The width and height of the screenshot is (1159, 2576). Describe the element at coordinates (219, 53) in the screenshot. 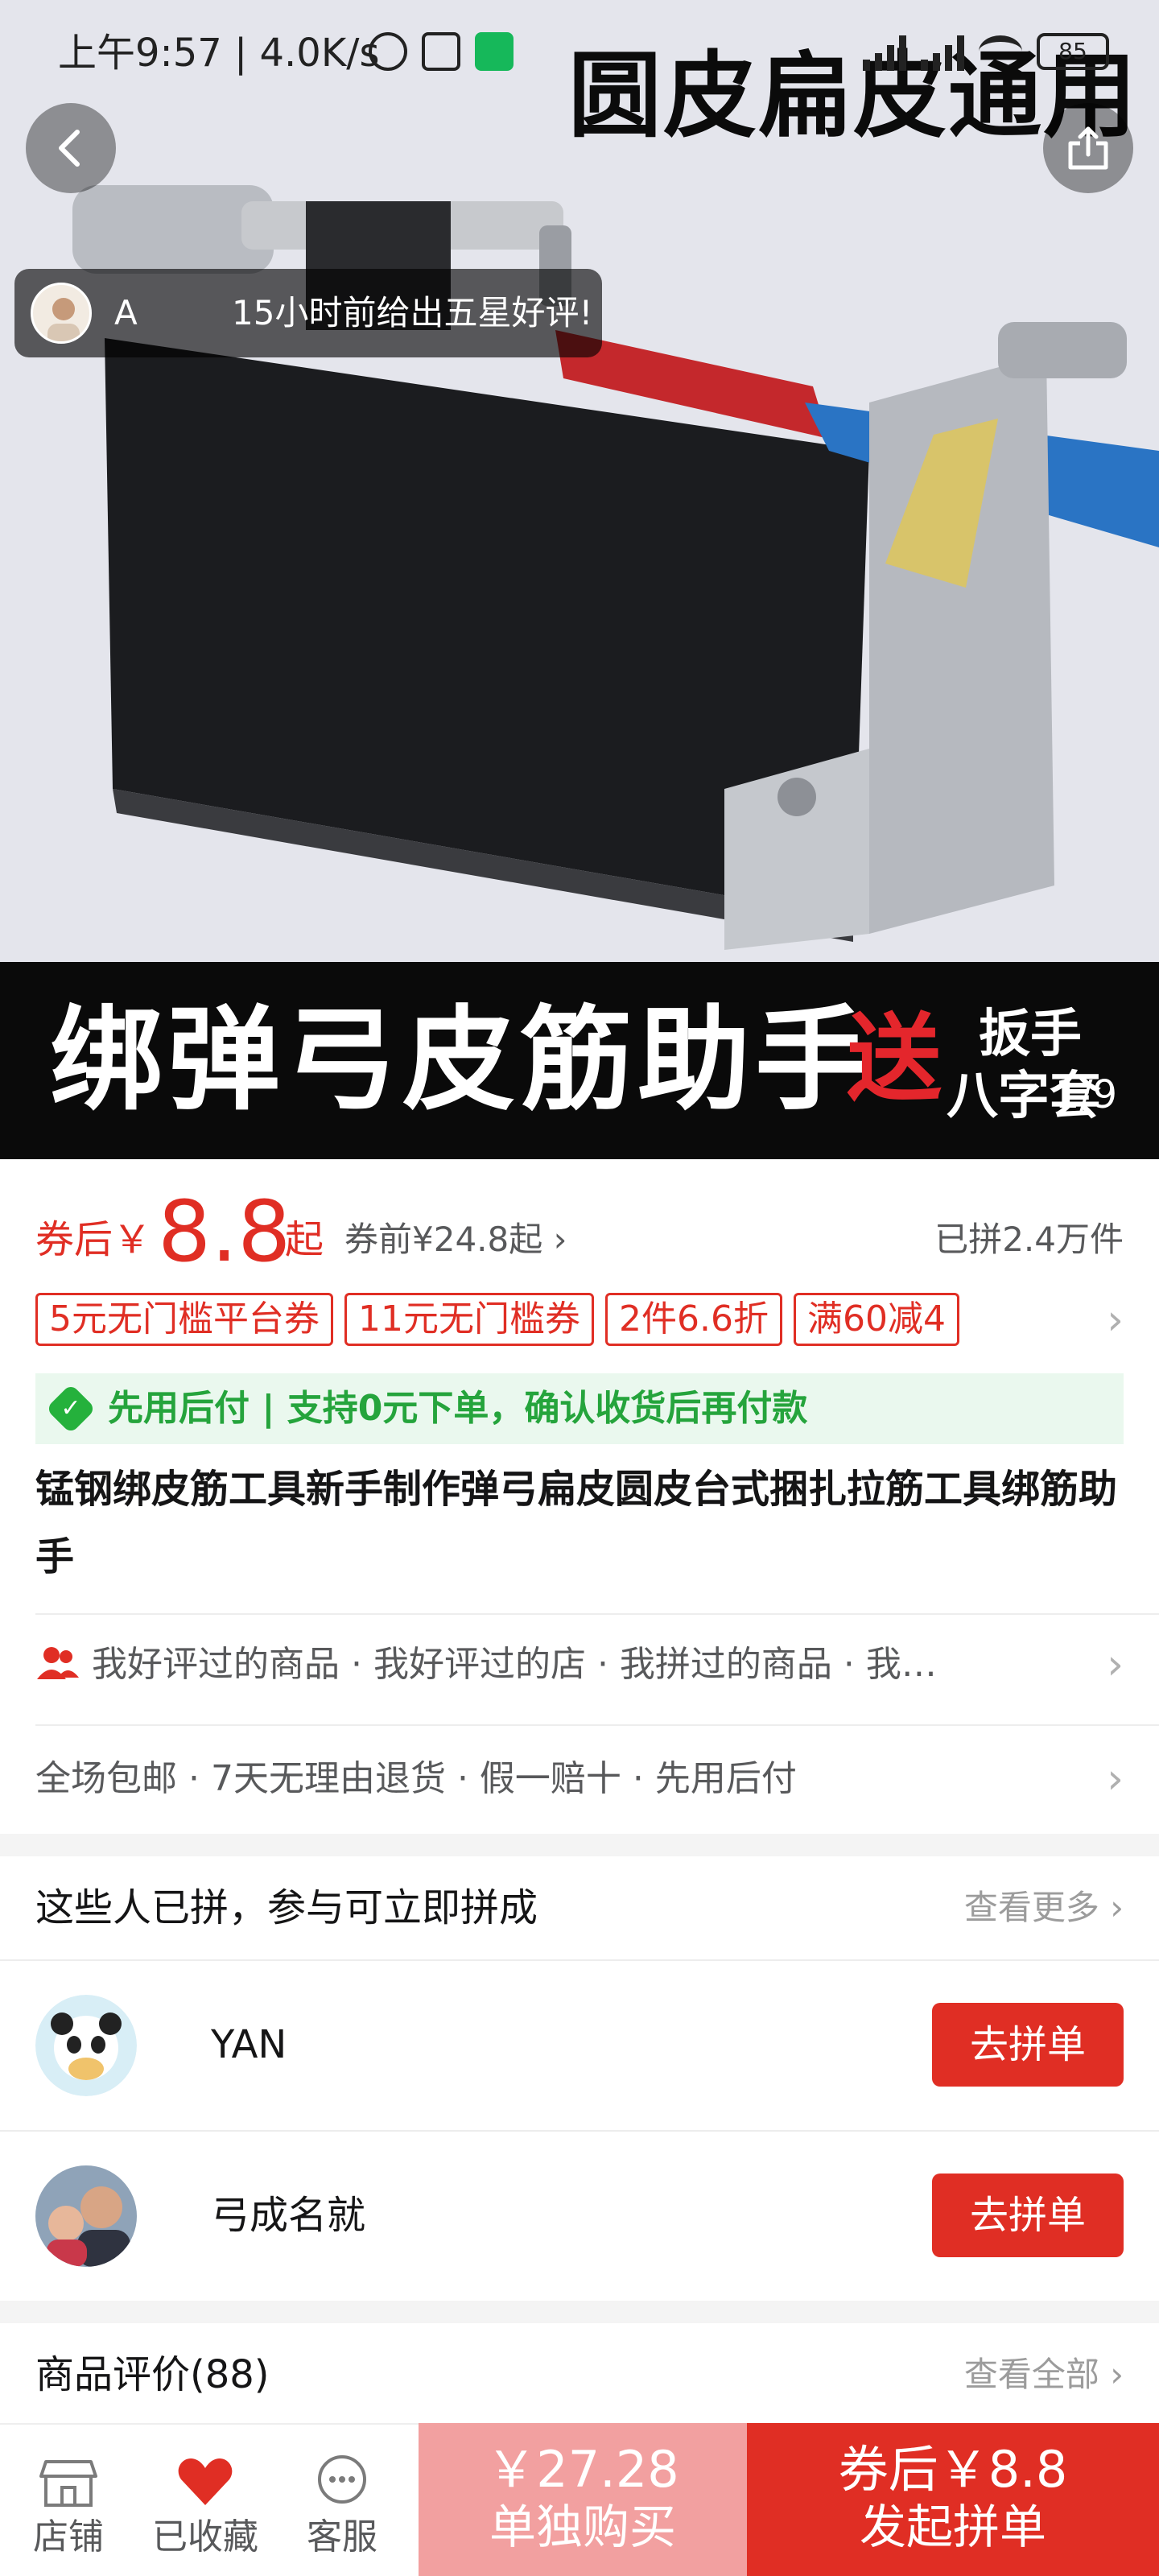

I see `status-time: 上午9:57 | 4.0K/s` at that location.